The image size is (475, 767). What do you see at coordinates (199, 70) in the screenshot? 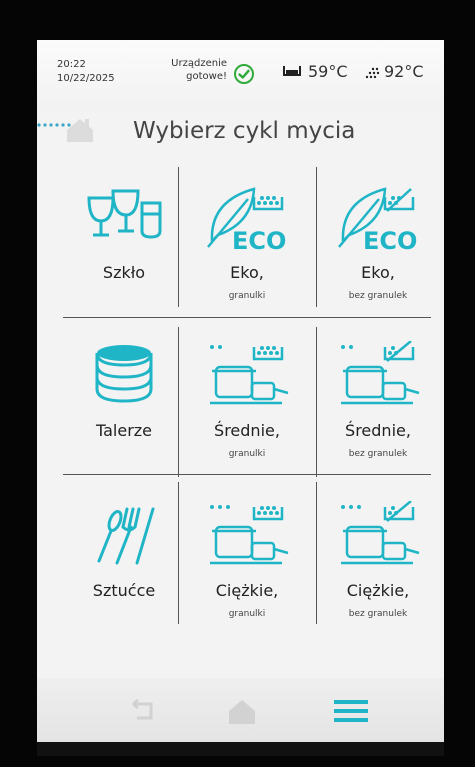
I see `device-ready-text: Urządzenie gotowe!` at bounding box center [199, 70].